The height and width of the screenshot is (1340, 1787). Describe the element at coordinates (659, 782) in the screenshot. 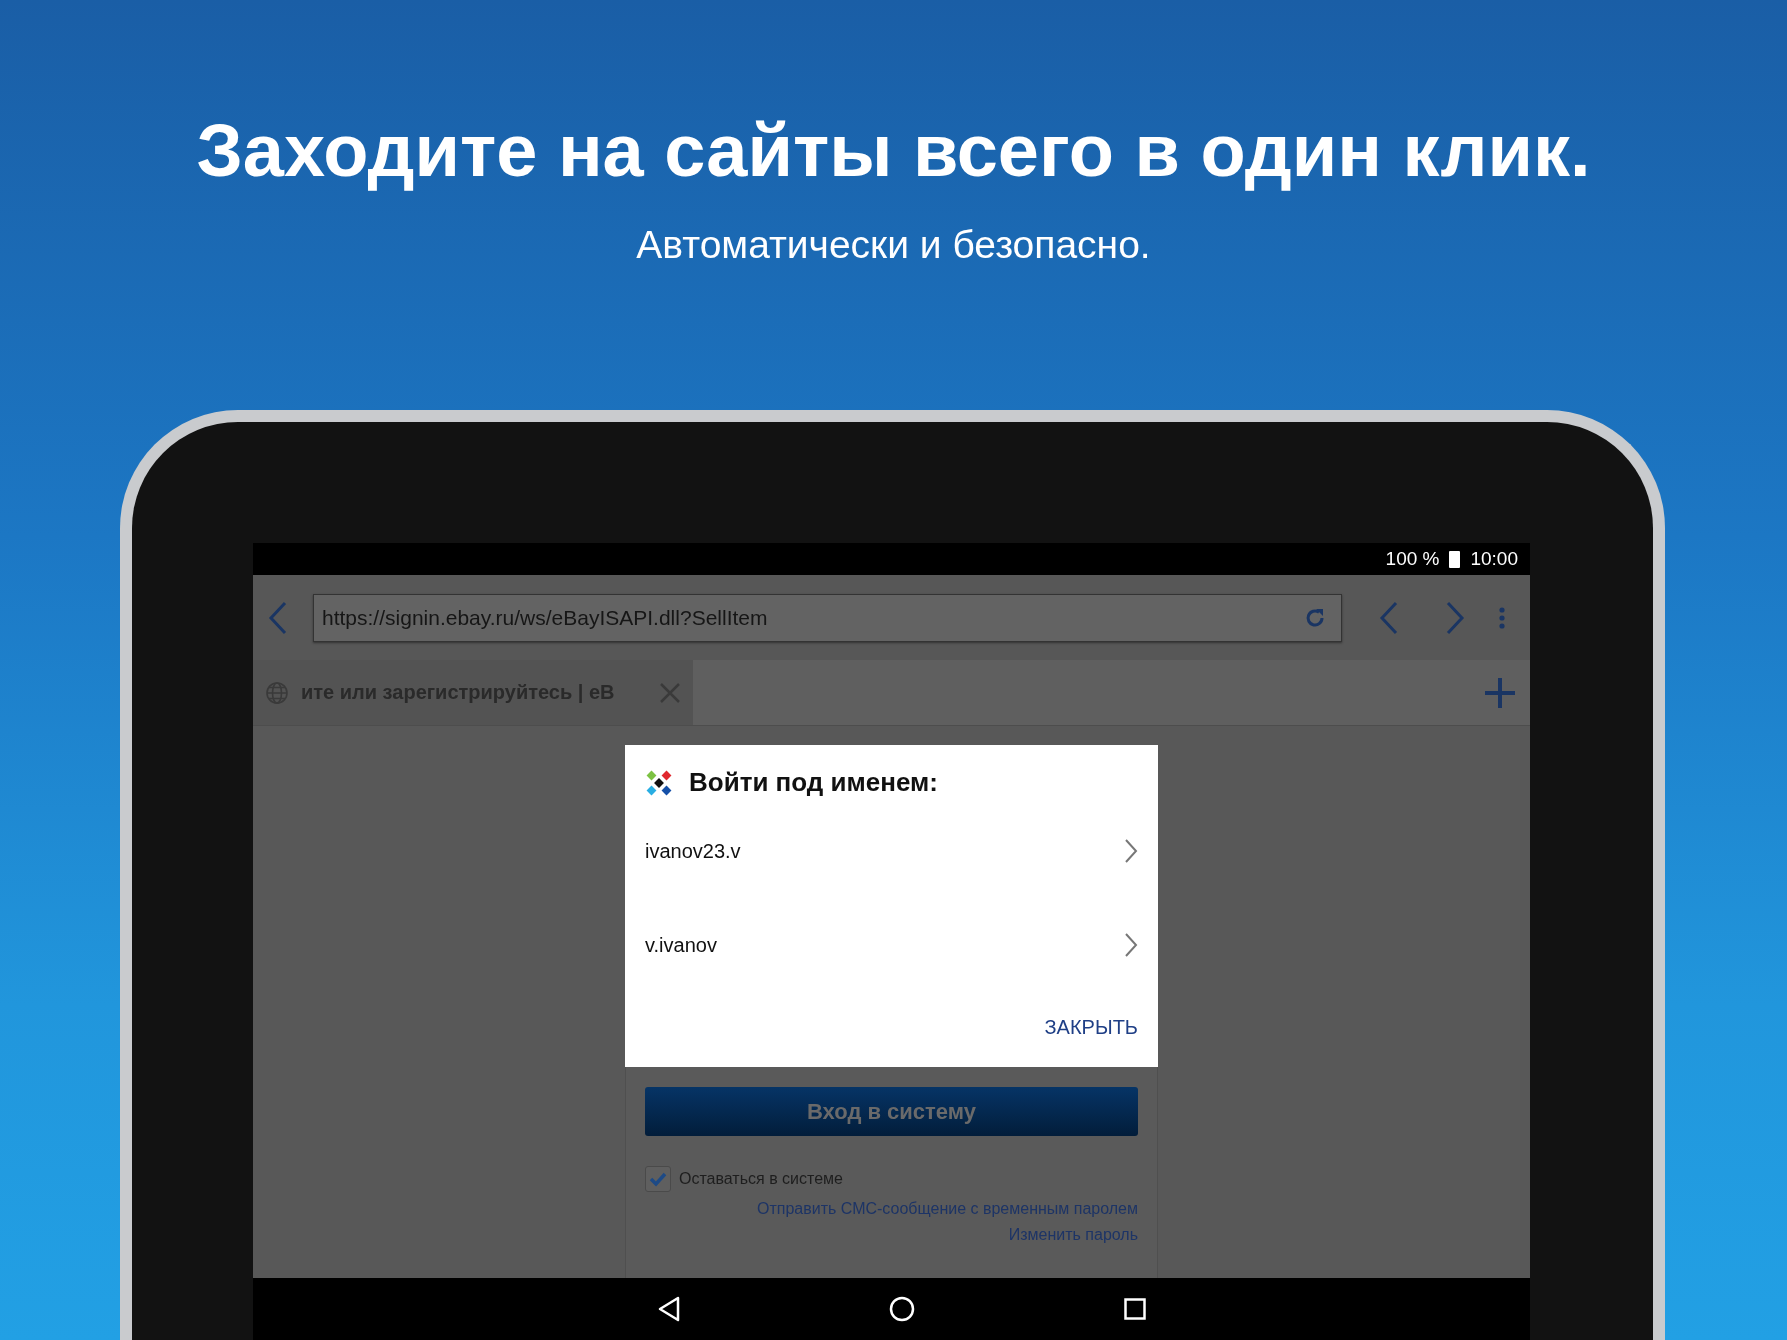

I see `logo-icon` at that location.